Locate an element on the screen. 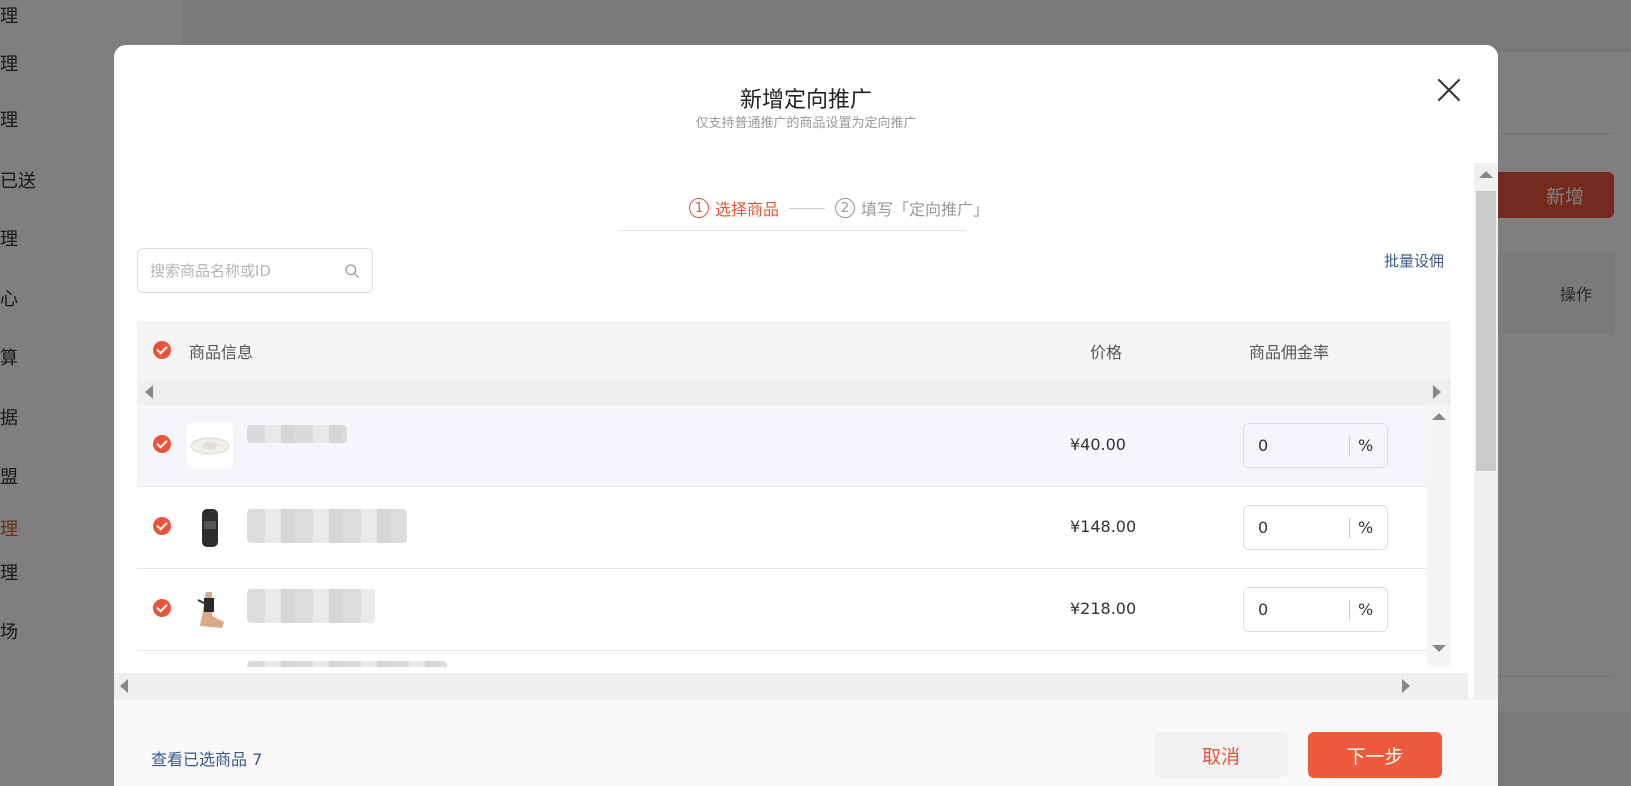 The width and height of the screenshot is (1631, 786). horizontal-scrollbar-top is located at coordinates (794, 392).